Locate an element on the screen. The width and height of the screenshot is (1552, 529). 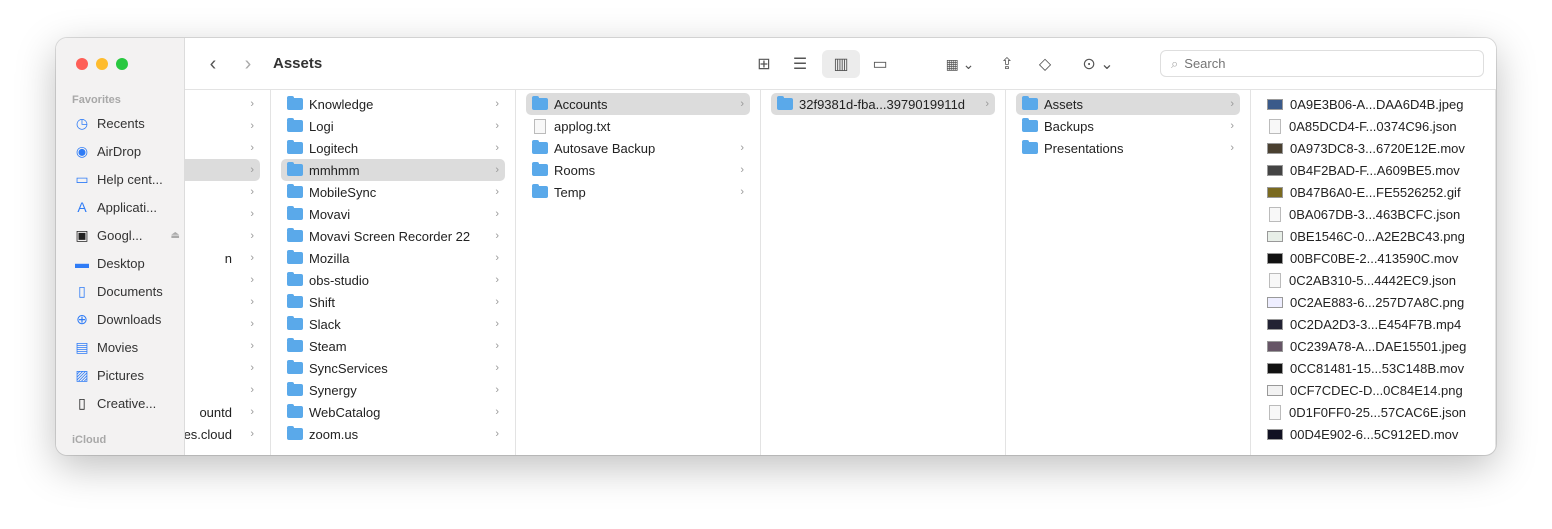
folder-item: ces.cloud › is located at coordinates (222, 434).